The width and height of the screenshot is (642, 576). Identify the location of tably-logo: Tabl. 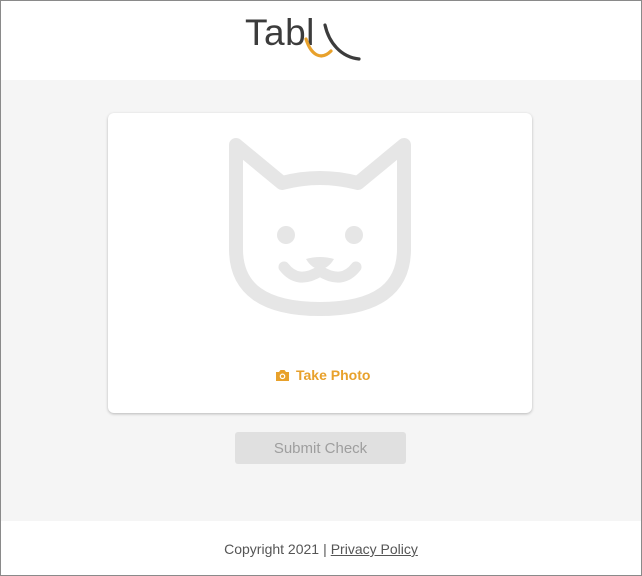
(305, 37).